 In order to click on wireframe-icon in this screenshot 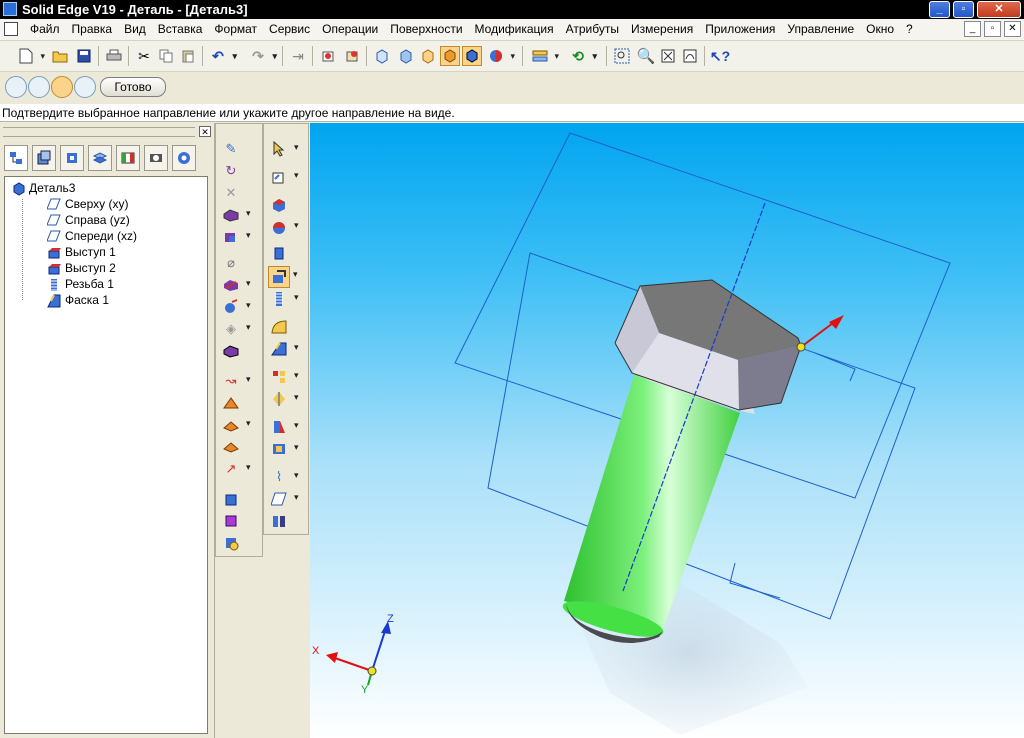, I will do `click(428, 56)`.